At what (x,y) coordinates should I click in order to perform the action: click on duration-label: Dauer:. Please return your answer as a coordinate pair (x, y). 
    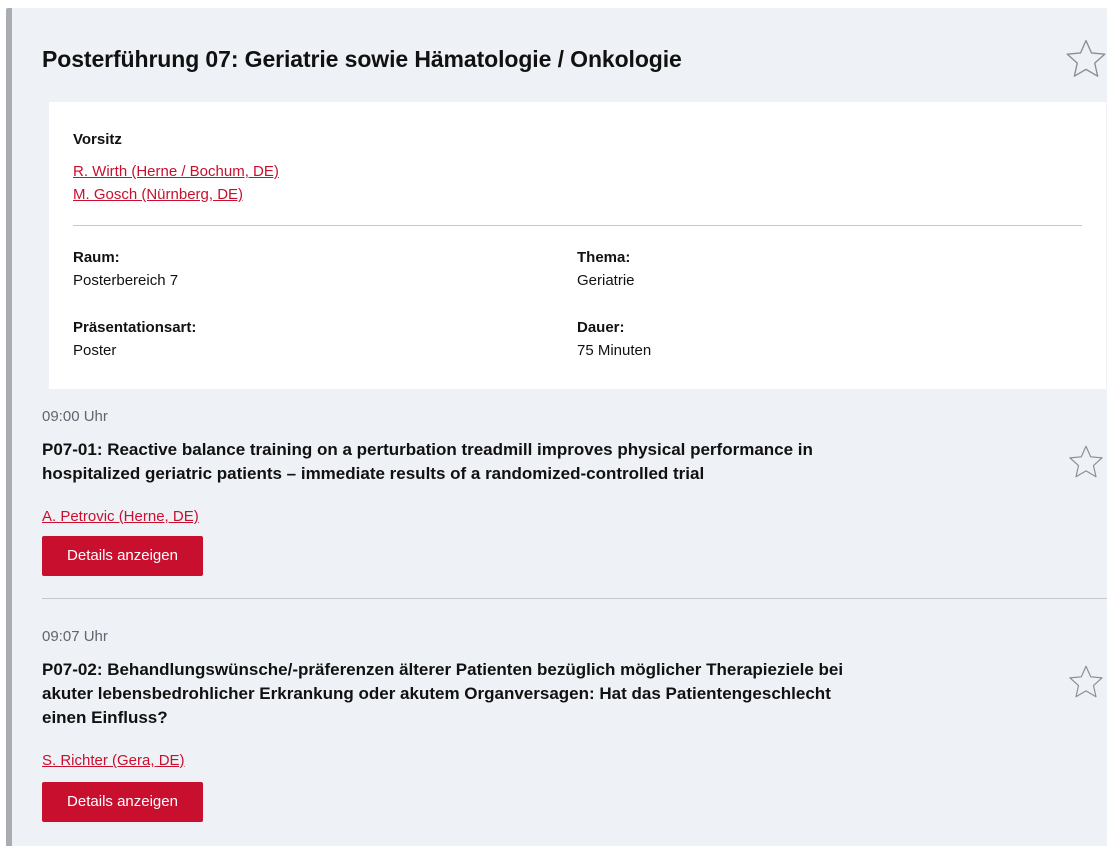
    Looking at the image, I should click on (601, 327).